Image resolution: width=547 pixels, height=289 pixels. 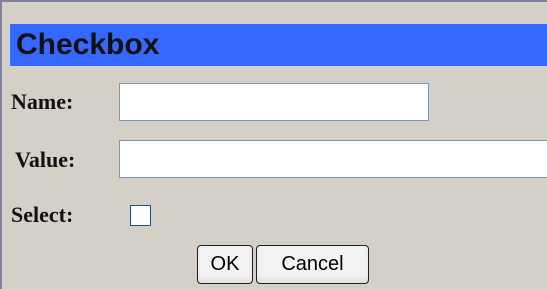 What do you see at coordinates (278, 45) in the screenshot?
I see `dialog-titlebar: Checkbox` at bounding box center [278, 45].